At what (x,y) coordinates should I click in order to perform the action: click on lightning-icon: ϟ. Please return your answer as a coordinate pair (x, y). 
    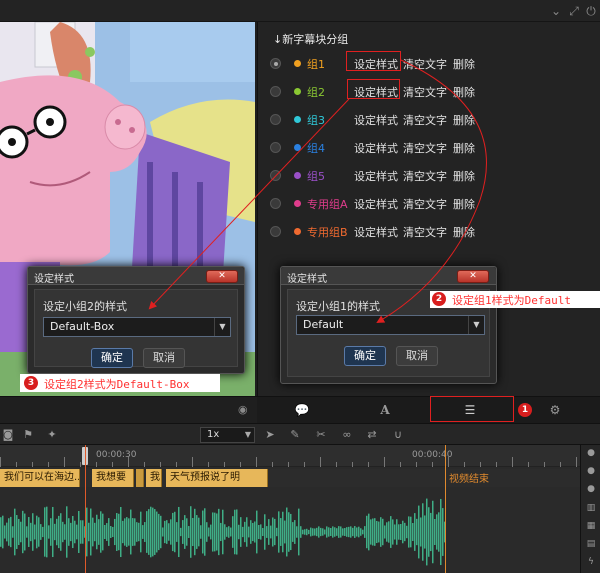
    Looking at the image, I should click on (591, 564).